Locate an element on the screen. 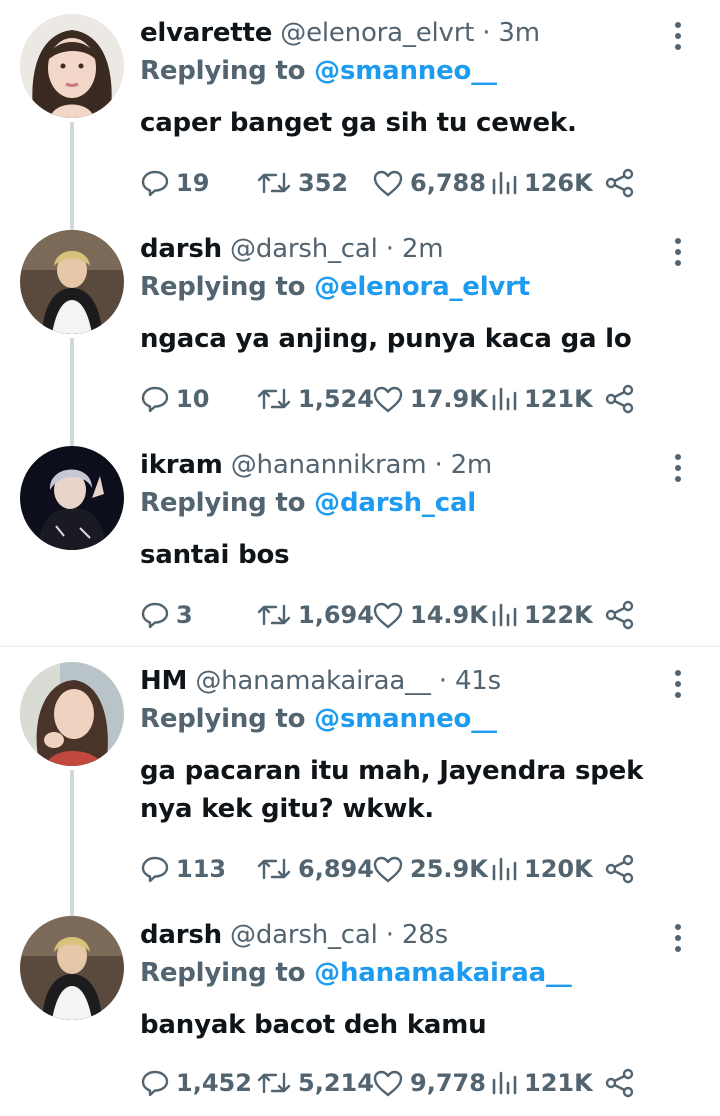 This screenshot has width=720, height=1116. tweet-actions: 19 352 6,788 126K is located at coordinates (420, 183).